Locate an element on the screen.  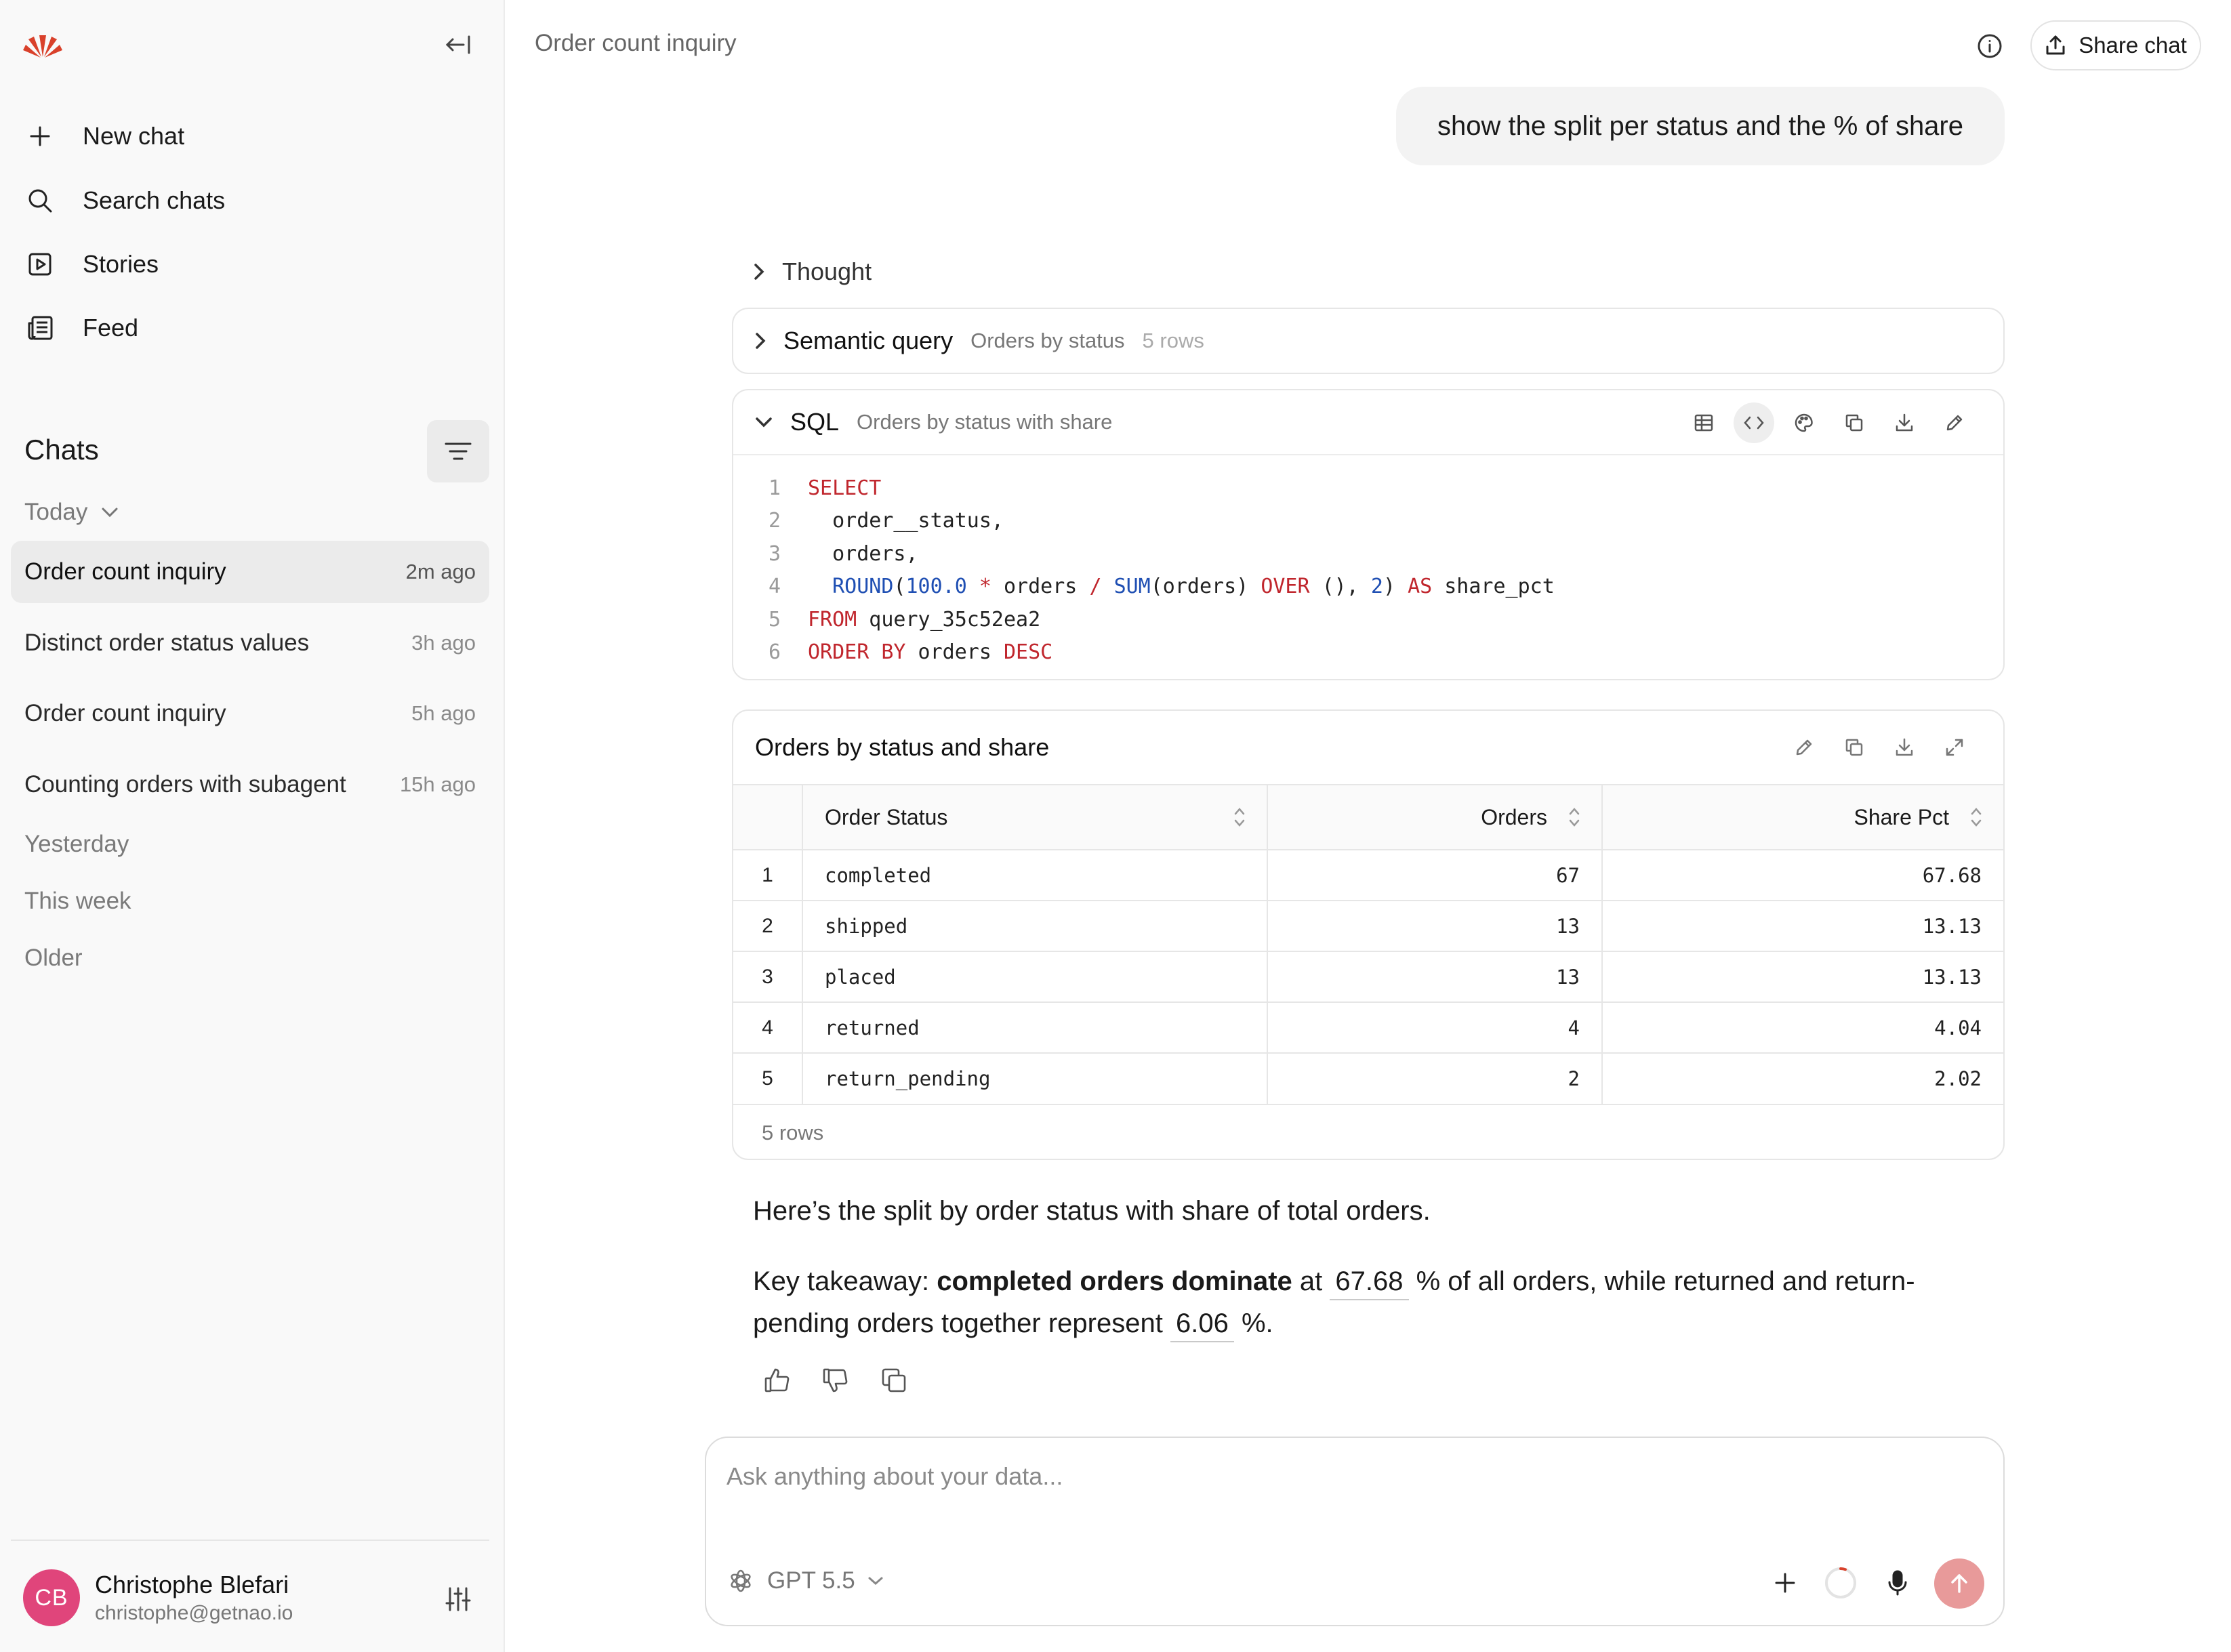
cell-order-status: returned is located at coordinates (1034, 1027).